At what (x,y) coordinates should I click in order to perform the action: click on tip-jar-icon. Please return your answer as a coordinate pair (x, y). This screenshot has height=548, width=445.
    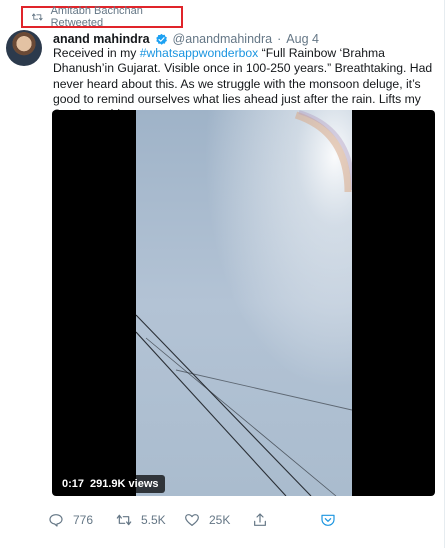
    Looking at the image, I should click on (328, 520).